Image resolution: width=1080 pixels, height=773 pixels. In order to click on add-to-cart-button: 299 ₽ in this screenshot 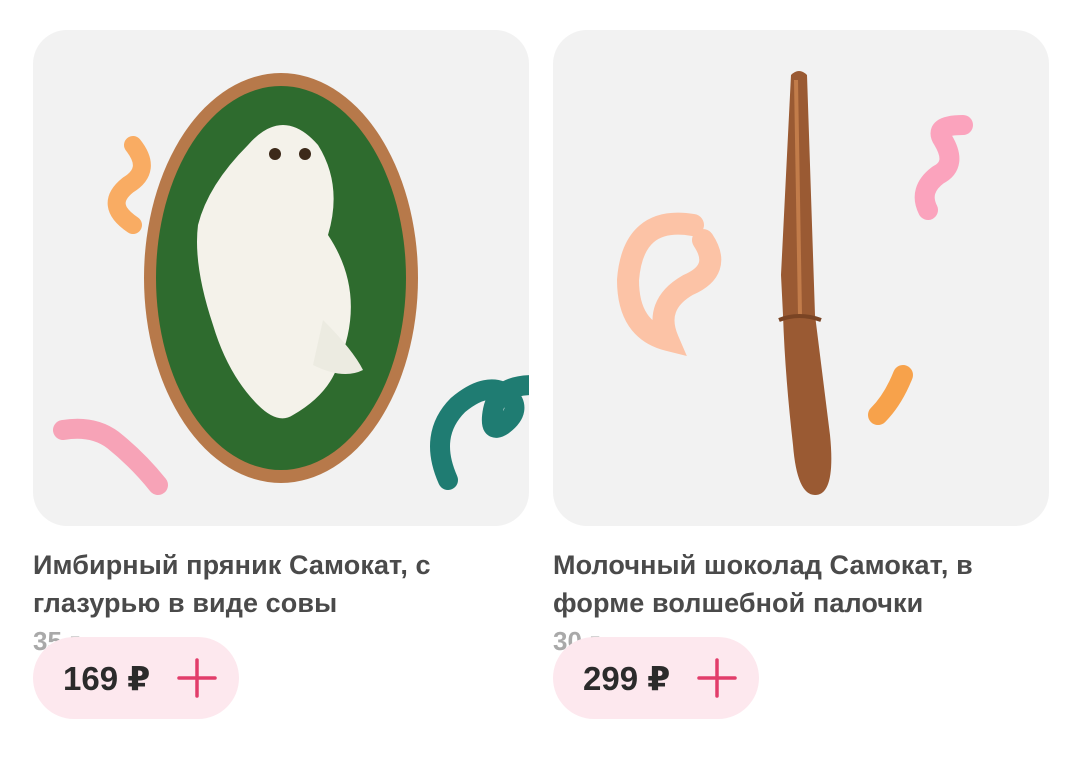, I will do `click(656, 678)`.